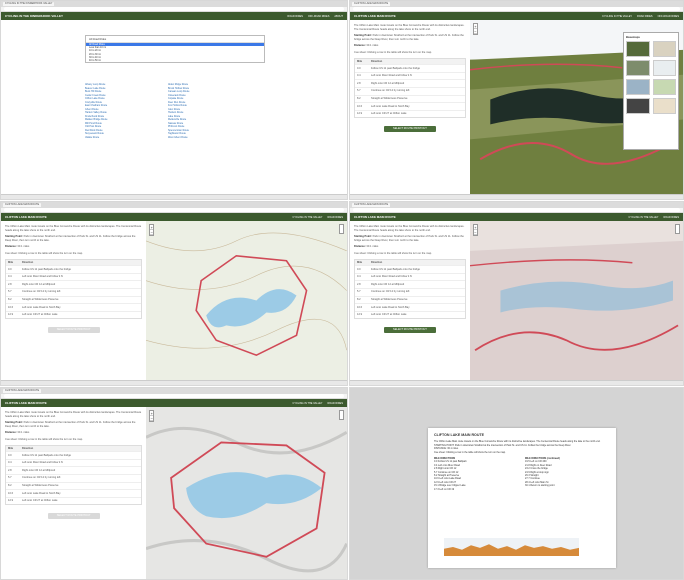 The image size is (684, 580). Describe the element at coordinates (576, 303) in the screenshot. I see `map-3d-pastel-view: + −` at that location.